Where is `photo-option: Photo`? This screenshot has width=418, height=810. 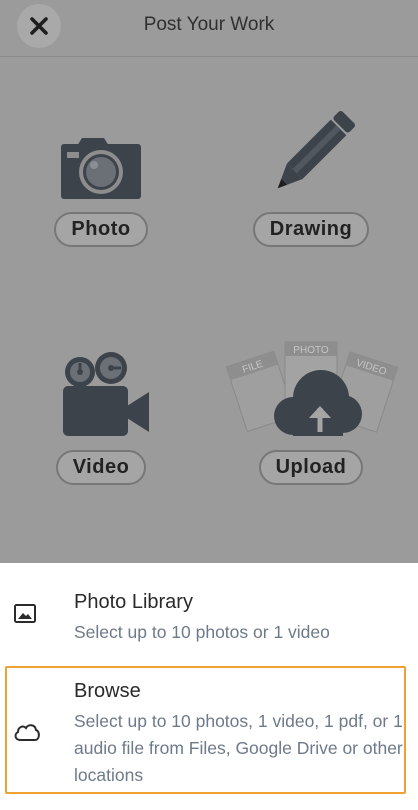
photo-option: Photo is located at coordinates (101, 168).